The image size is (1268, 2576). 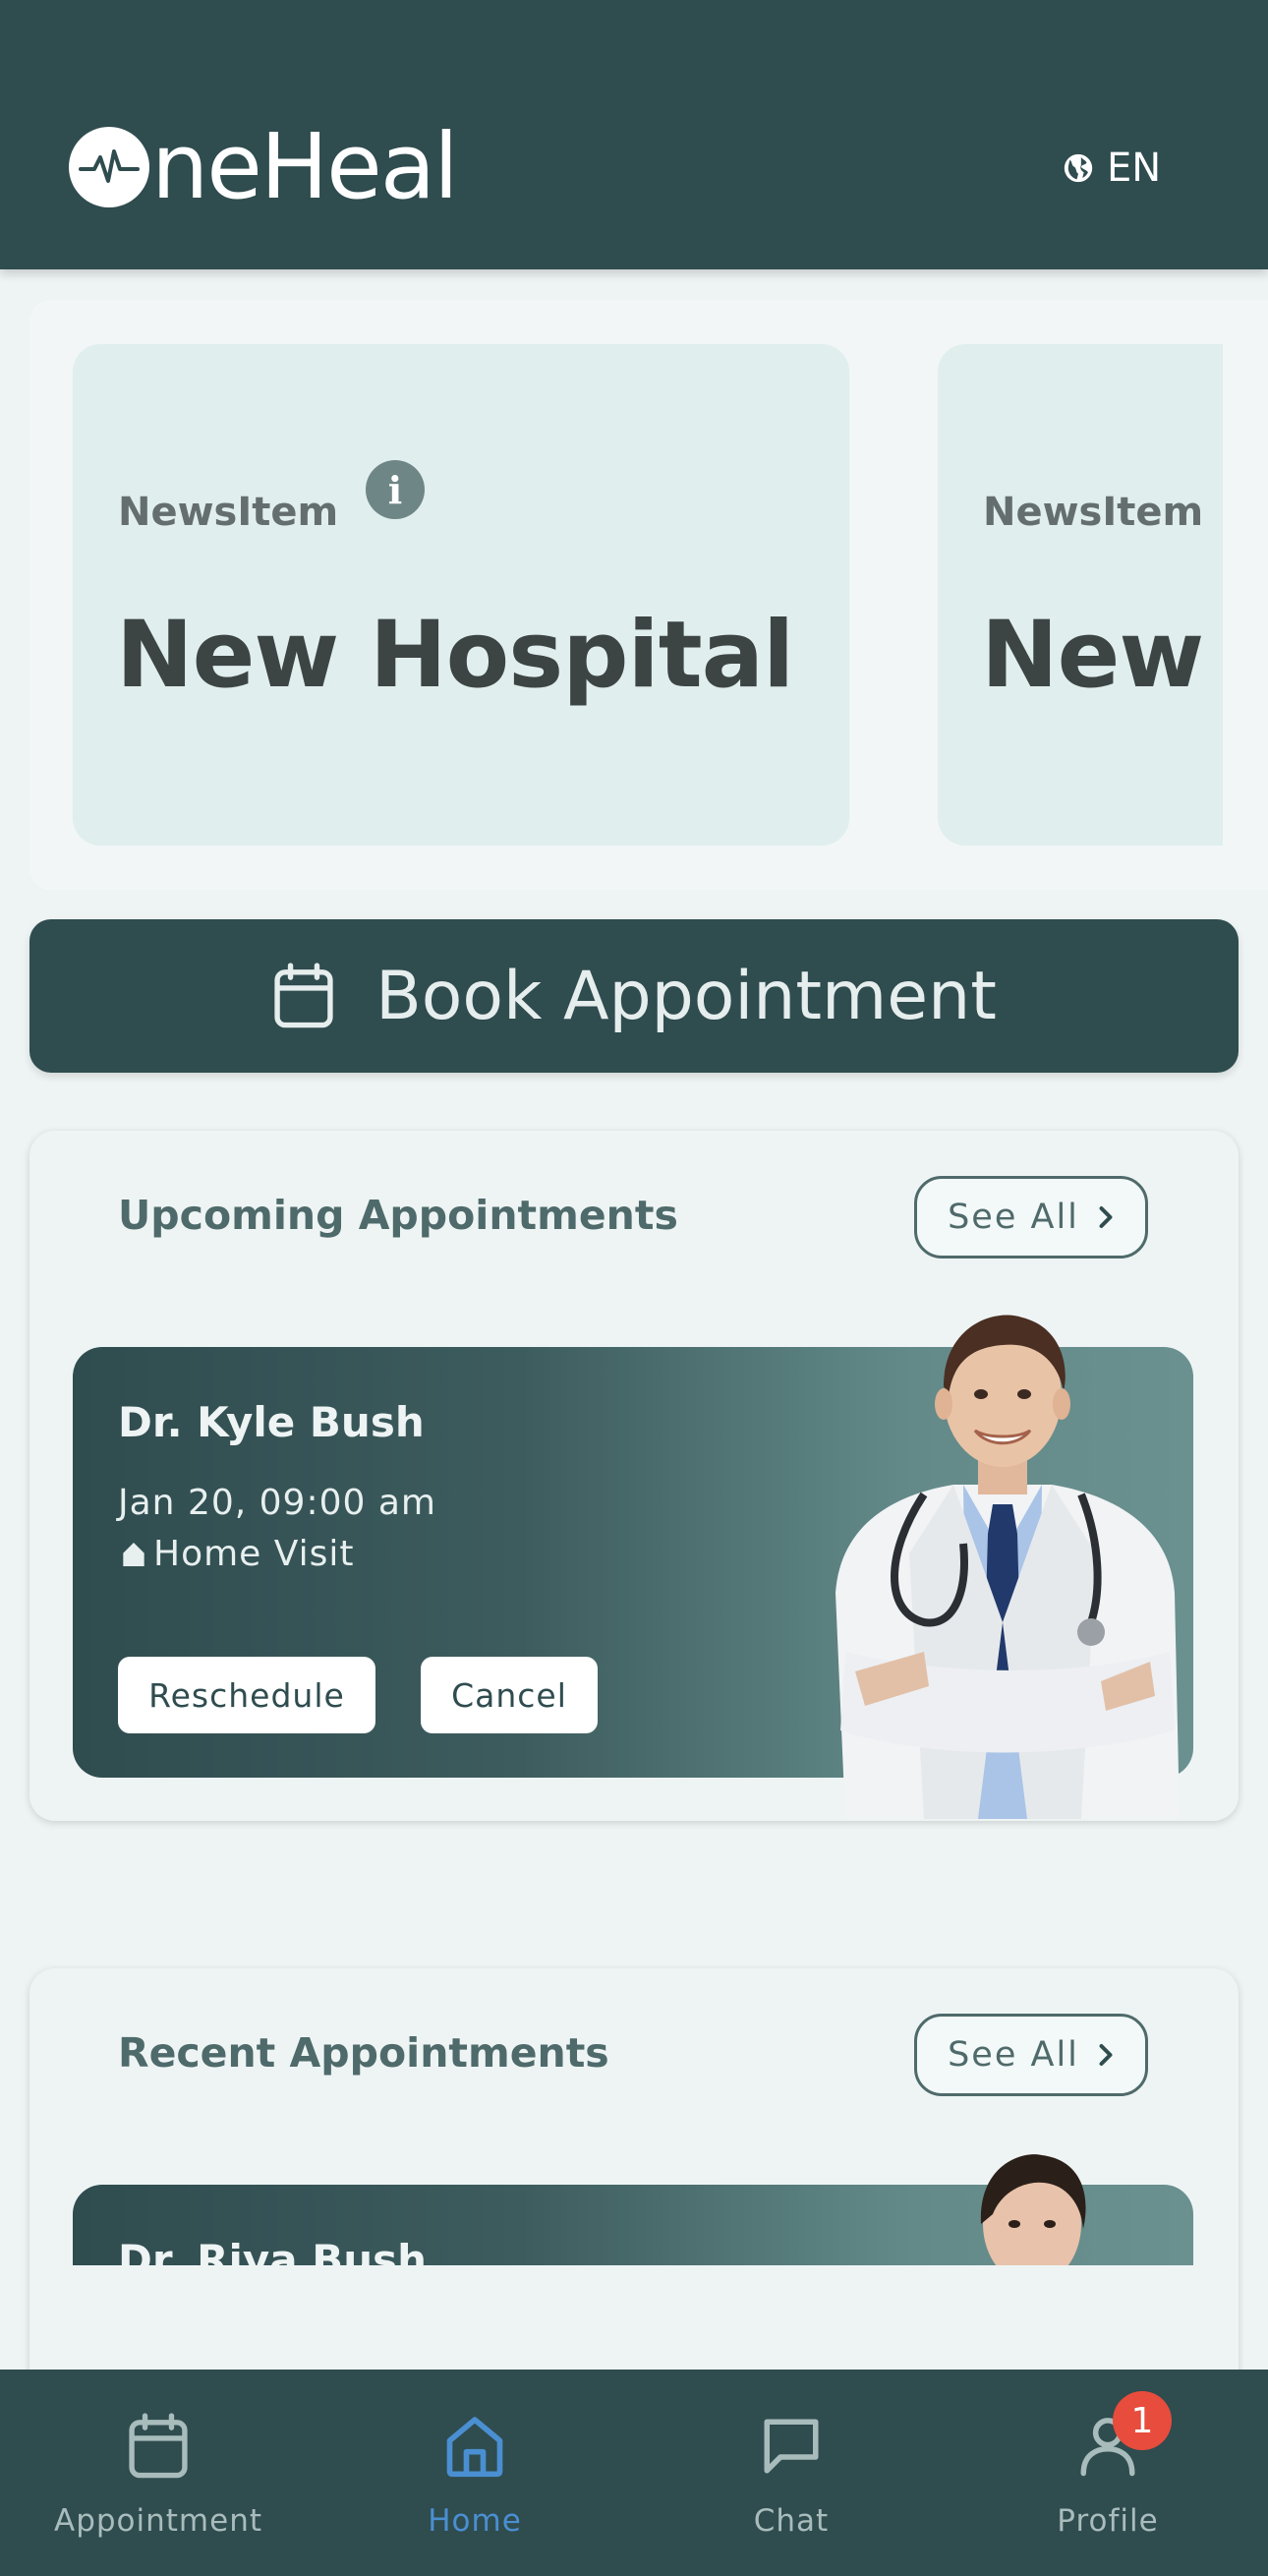 I want to click on nav-label: Chat, so click(x=791, y=2521).